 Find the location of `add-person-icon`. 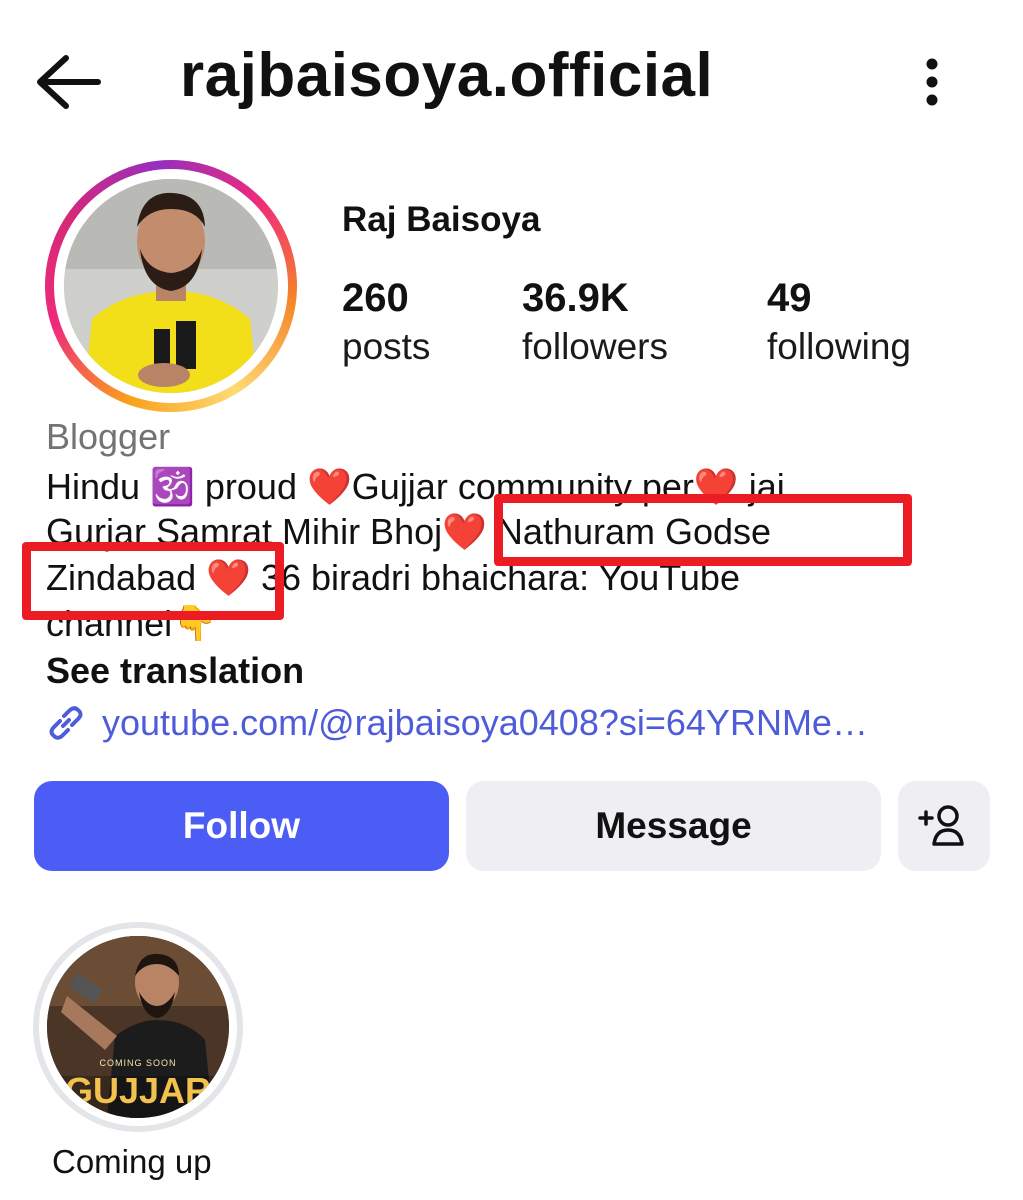

add-person-icon is located at coordinates (941, 825).